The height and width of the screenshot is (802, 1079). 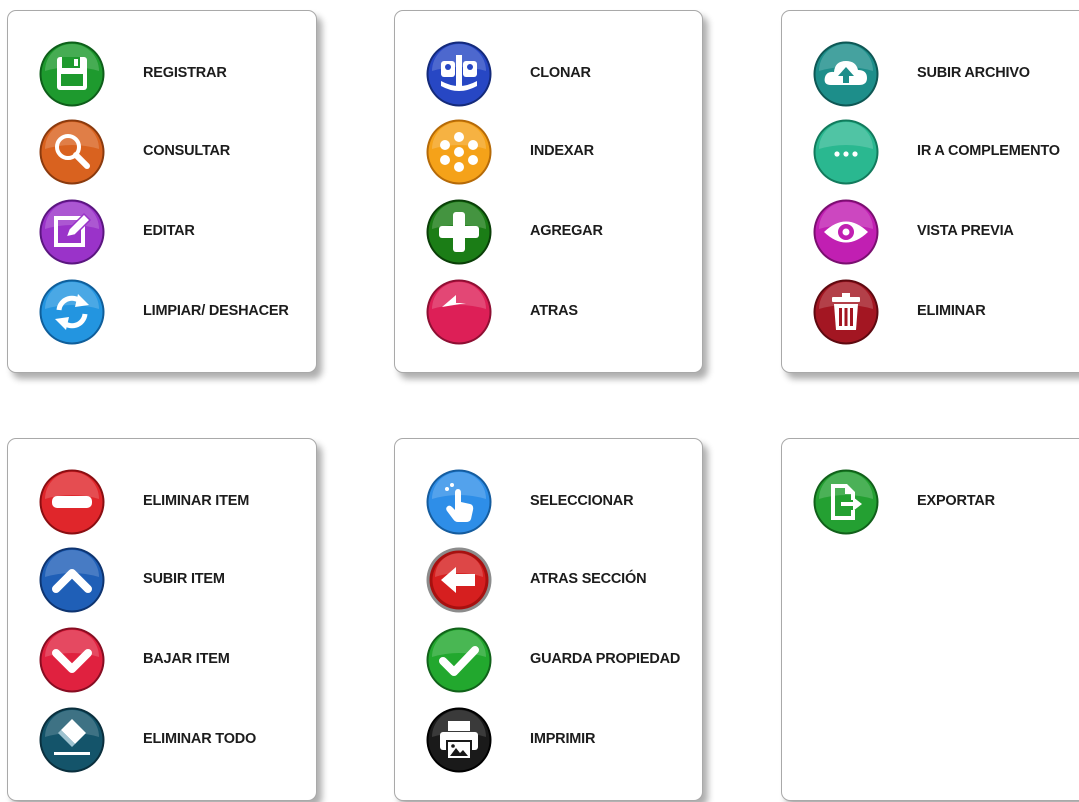 What do you see at coordinates (169, 231) in the screenshot?
I see `editar-label: EDITAR` at bounding box center [169, 231].